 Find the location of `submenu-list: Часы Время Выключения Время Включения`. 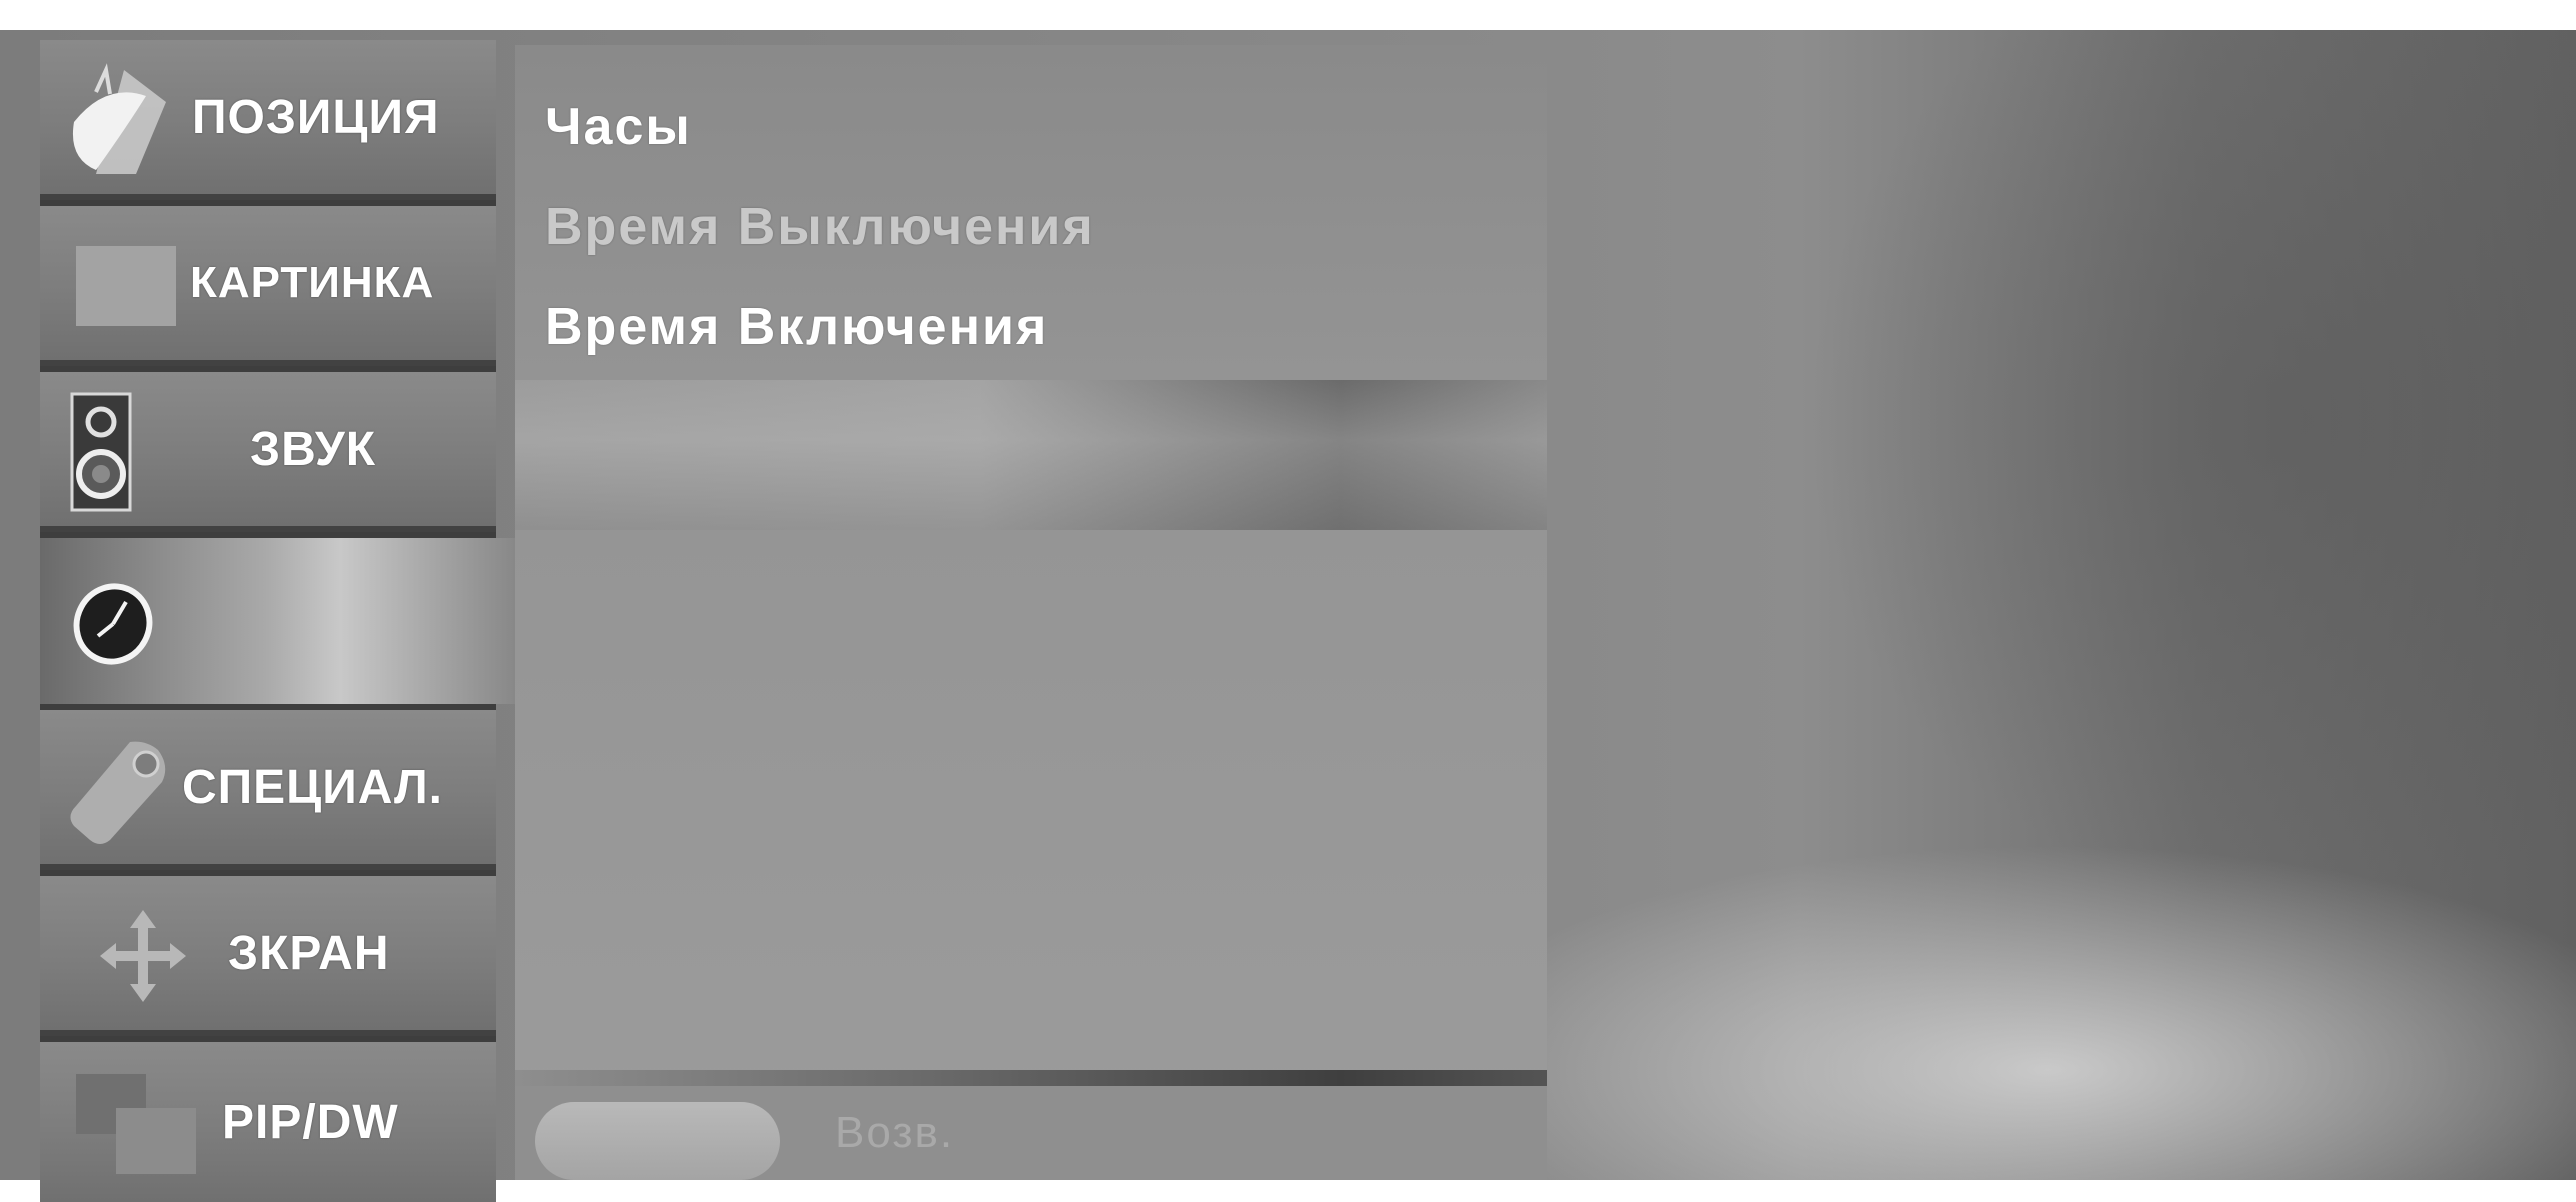

submenu-list: Часы Время Выключения Время Включения is located at coordinates (1031, 212).